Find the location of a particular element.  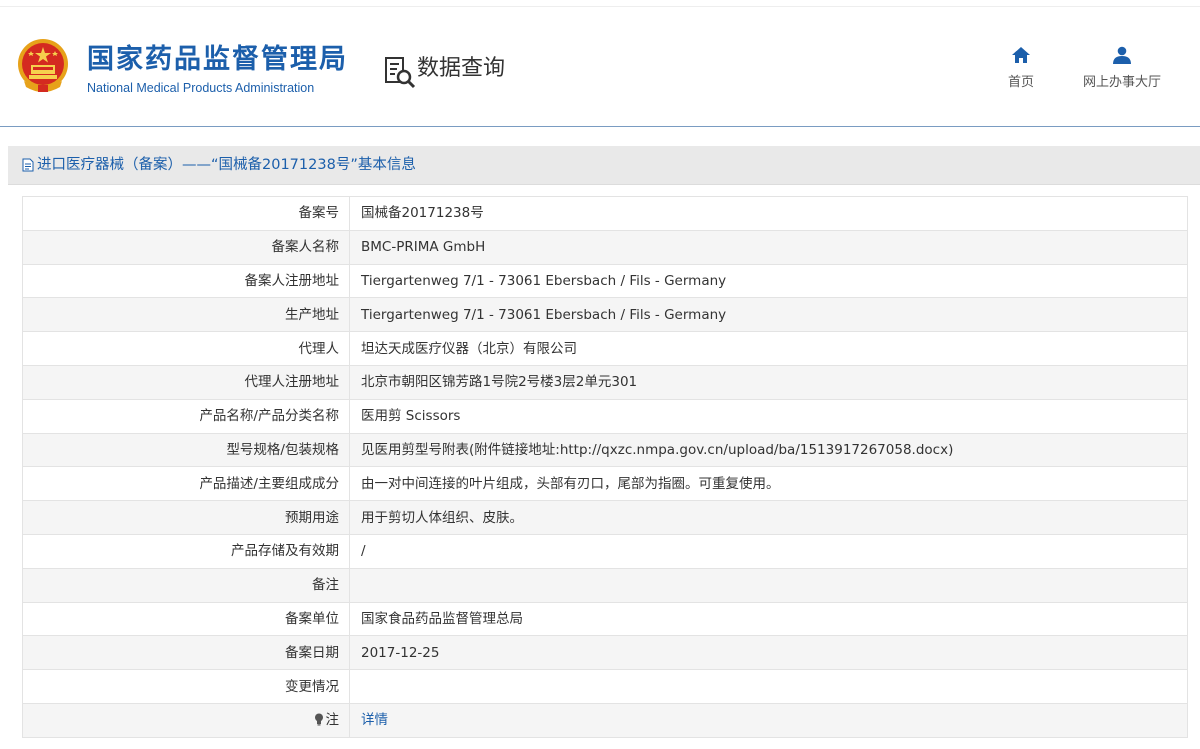

field-label: 产品存储及有效期 is located at coordinates (186, 551).